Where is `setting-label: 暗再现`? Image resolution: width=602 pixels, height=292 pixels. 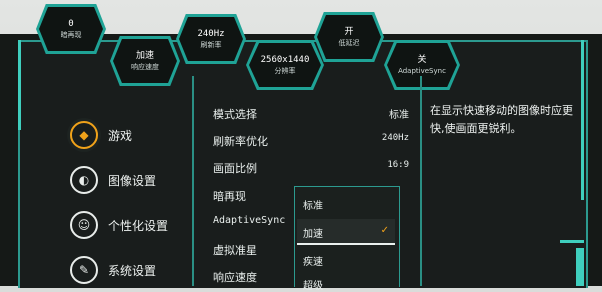 setting-label: 暗再现 is located at coordinates (229, 196).